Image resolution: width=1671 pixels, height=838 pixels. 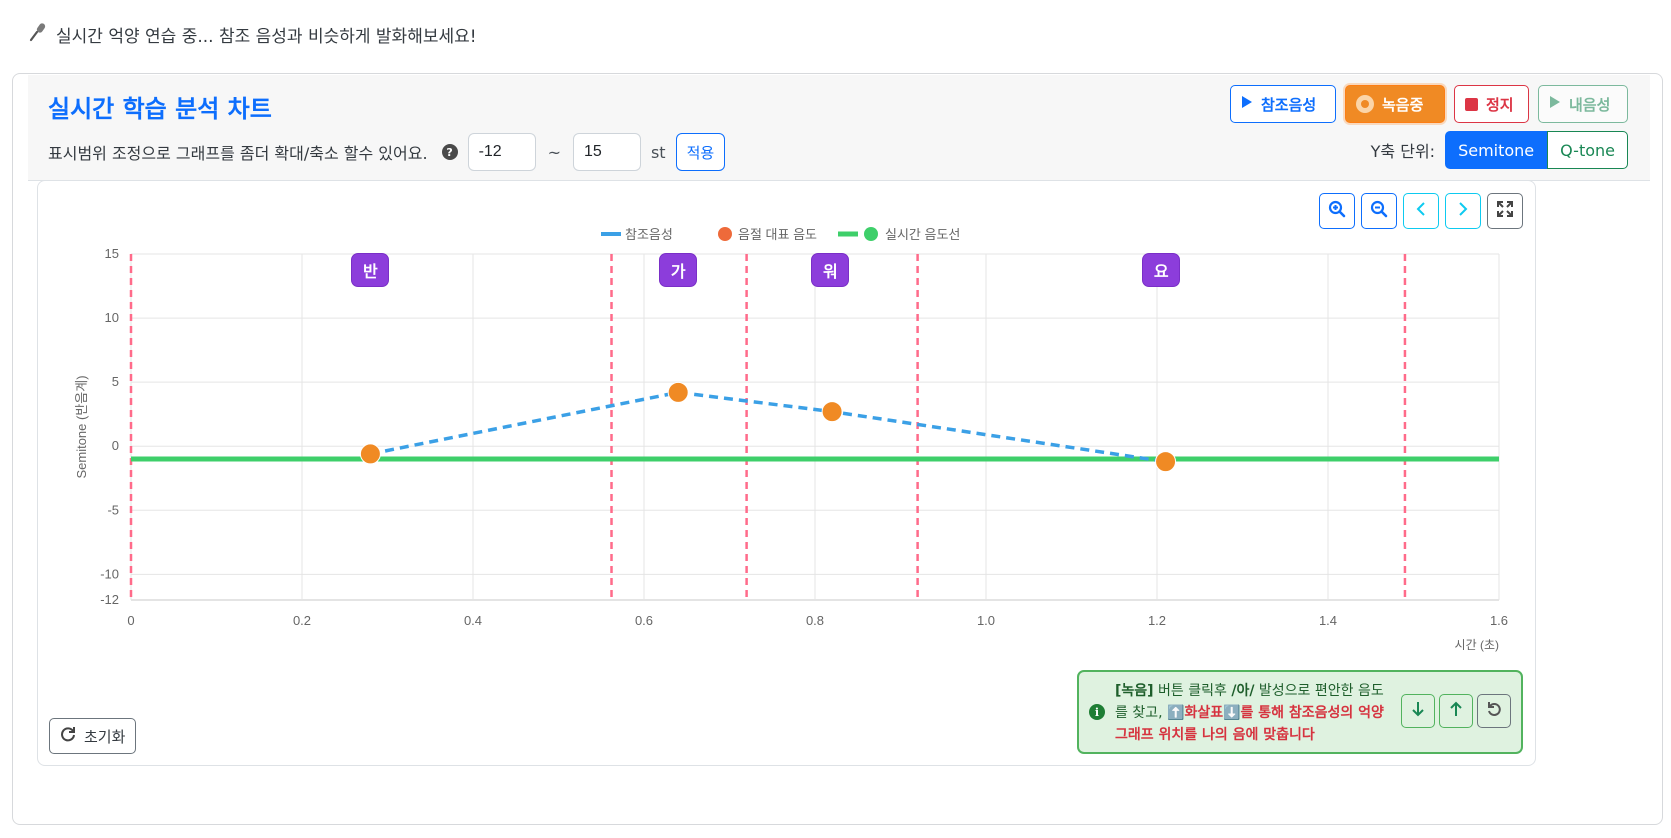 What do you see at coordinates (1403, 151) in the screenshot?
I see `yaxis-unit-label: Y축 단위:` at bounding box center [1403, 151].